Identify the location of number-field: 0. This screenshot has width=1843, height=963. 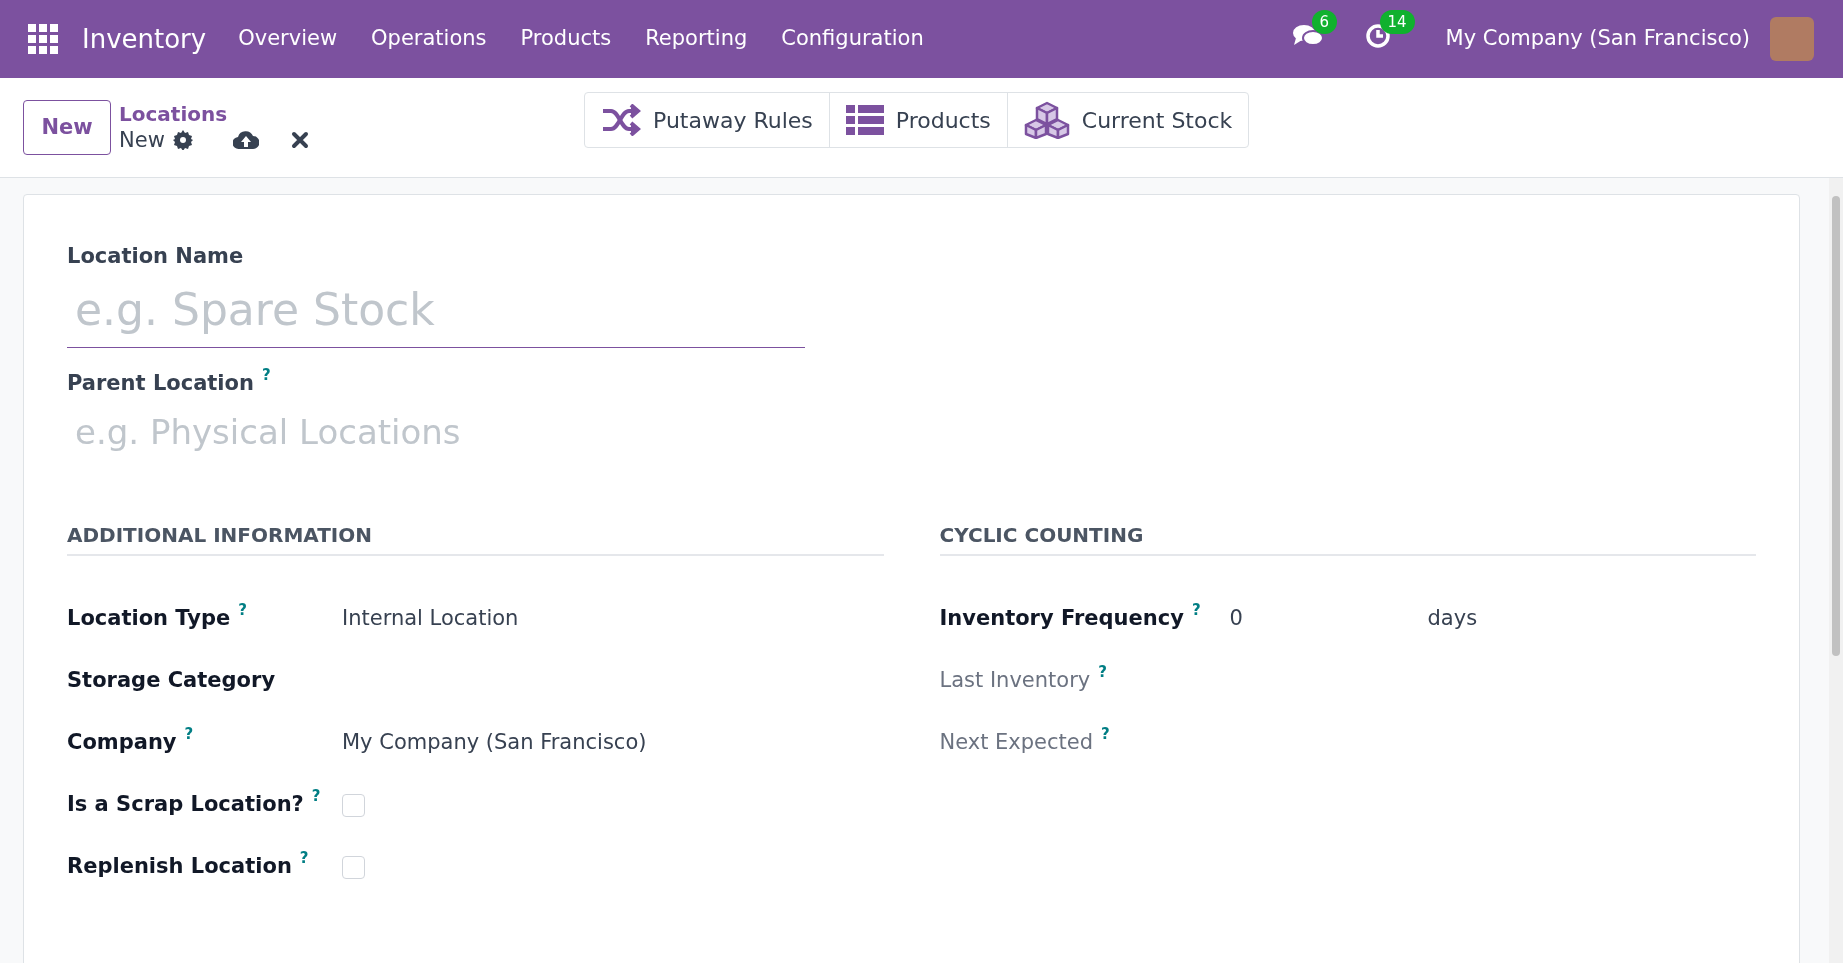
(1328, 619).